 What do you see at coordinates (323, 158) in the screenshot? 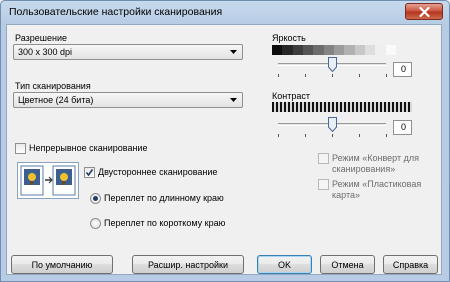
I see `carrier-sheet-checkbox` at bounding box center [323, 158].